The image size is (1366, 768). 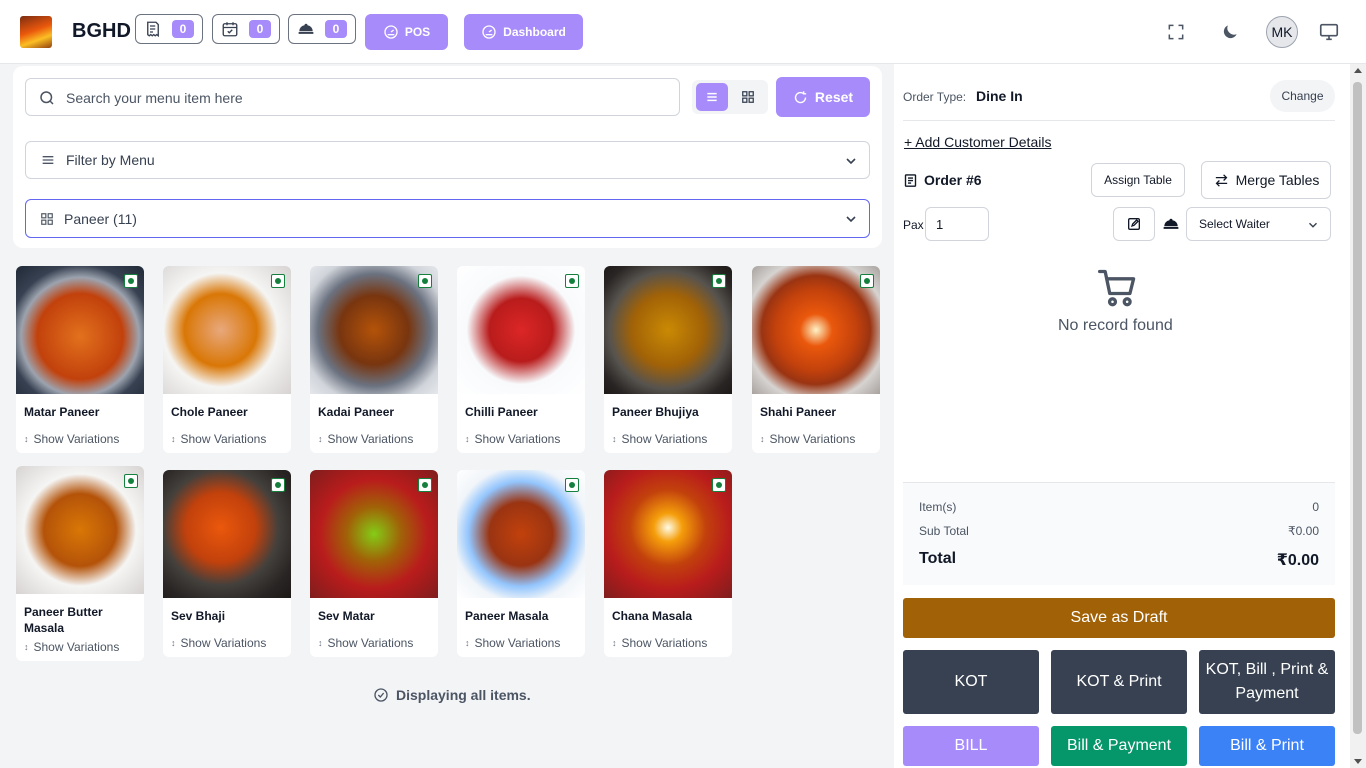 What do you see at coordinates (183, 29) in the screenshot?
I see `pending-orders-count: 0` at bounding box center [183, 29].